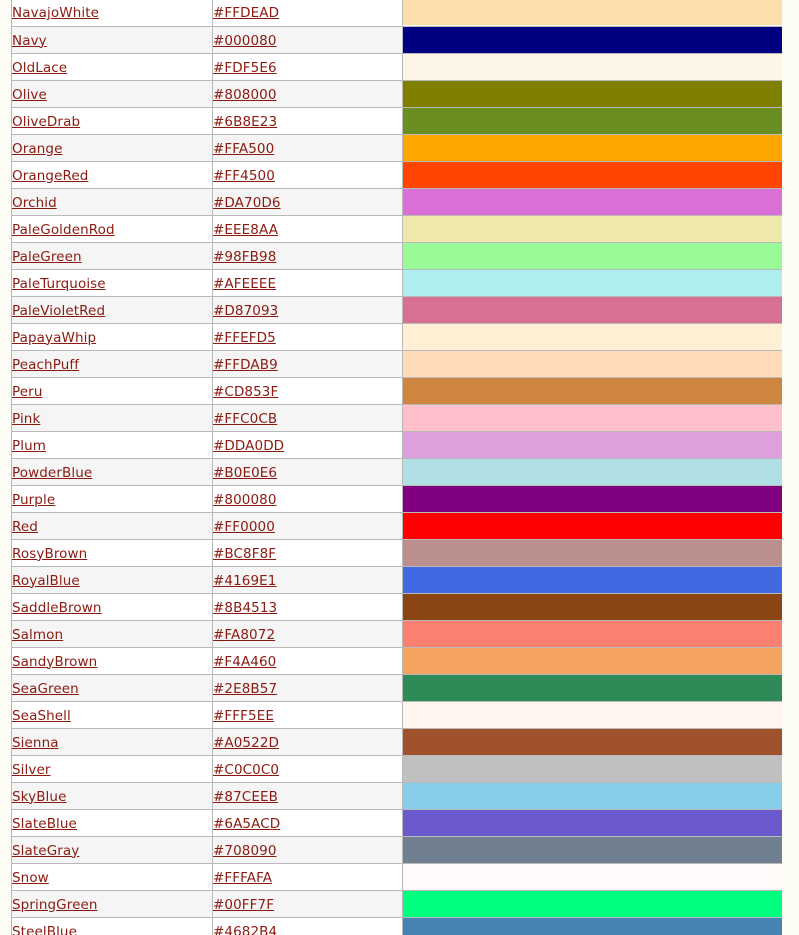  What do you see at coordinates (245, 689) in the screenshot?
I see `color-hex-link: #2E8B57` at bounding box center [245, 689].